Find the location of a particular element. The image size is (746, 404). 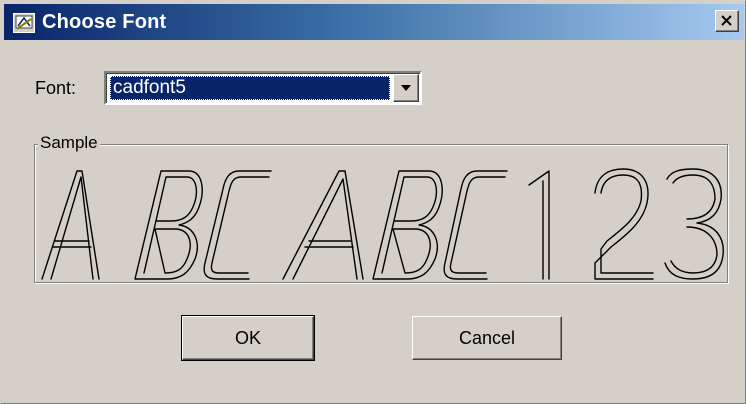

glyph-b is located at coordinates (168, 225).